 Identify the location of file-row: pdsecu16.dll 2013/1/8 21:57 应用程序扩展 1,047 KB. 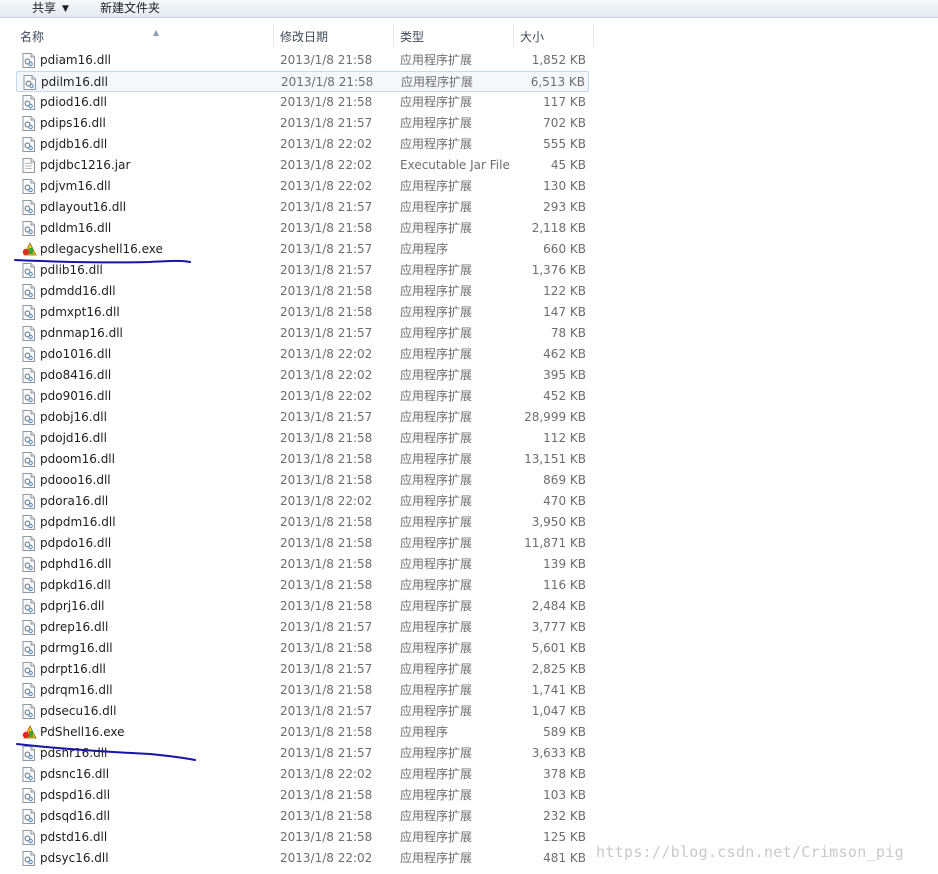
(302, 711).